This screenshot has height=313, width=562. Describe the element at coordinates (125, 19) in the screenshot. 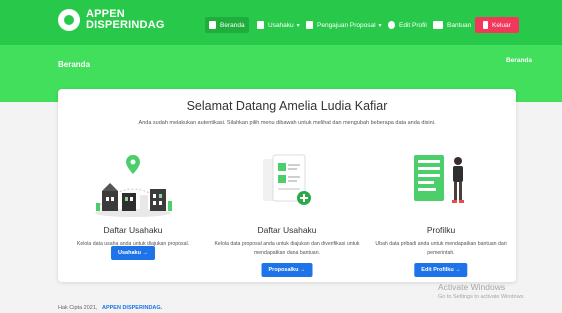

I see `brand-name: APPEN DISPERINDAG` at that location.